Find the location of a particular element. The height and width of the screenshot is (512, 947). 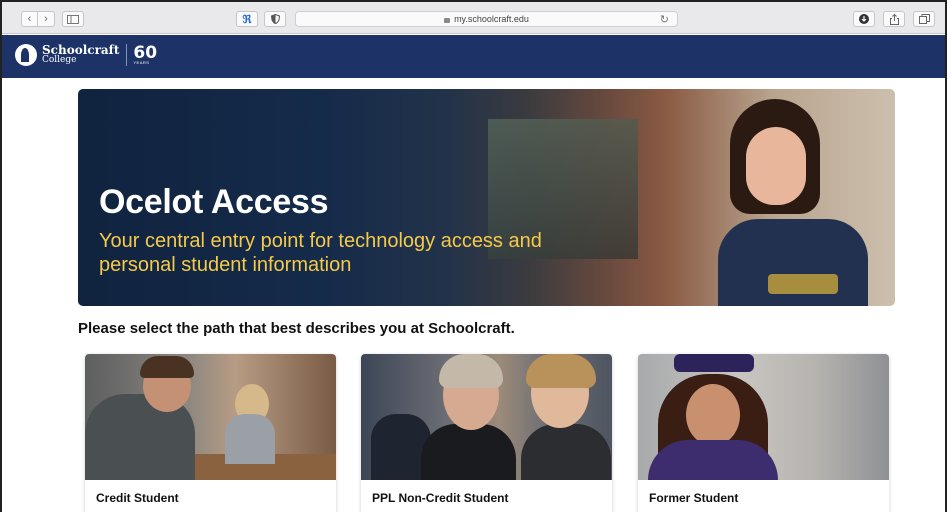

ppl-student-label: PPL Non-Credit Student is located at coordinates (440, 498).